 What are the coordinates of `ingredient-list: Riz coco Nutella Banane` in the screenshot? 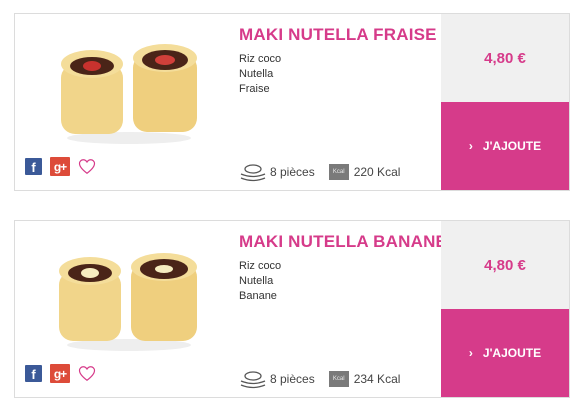 It's located at (260, 281).